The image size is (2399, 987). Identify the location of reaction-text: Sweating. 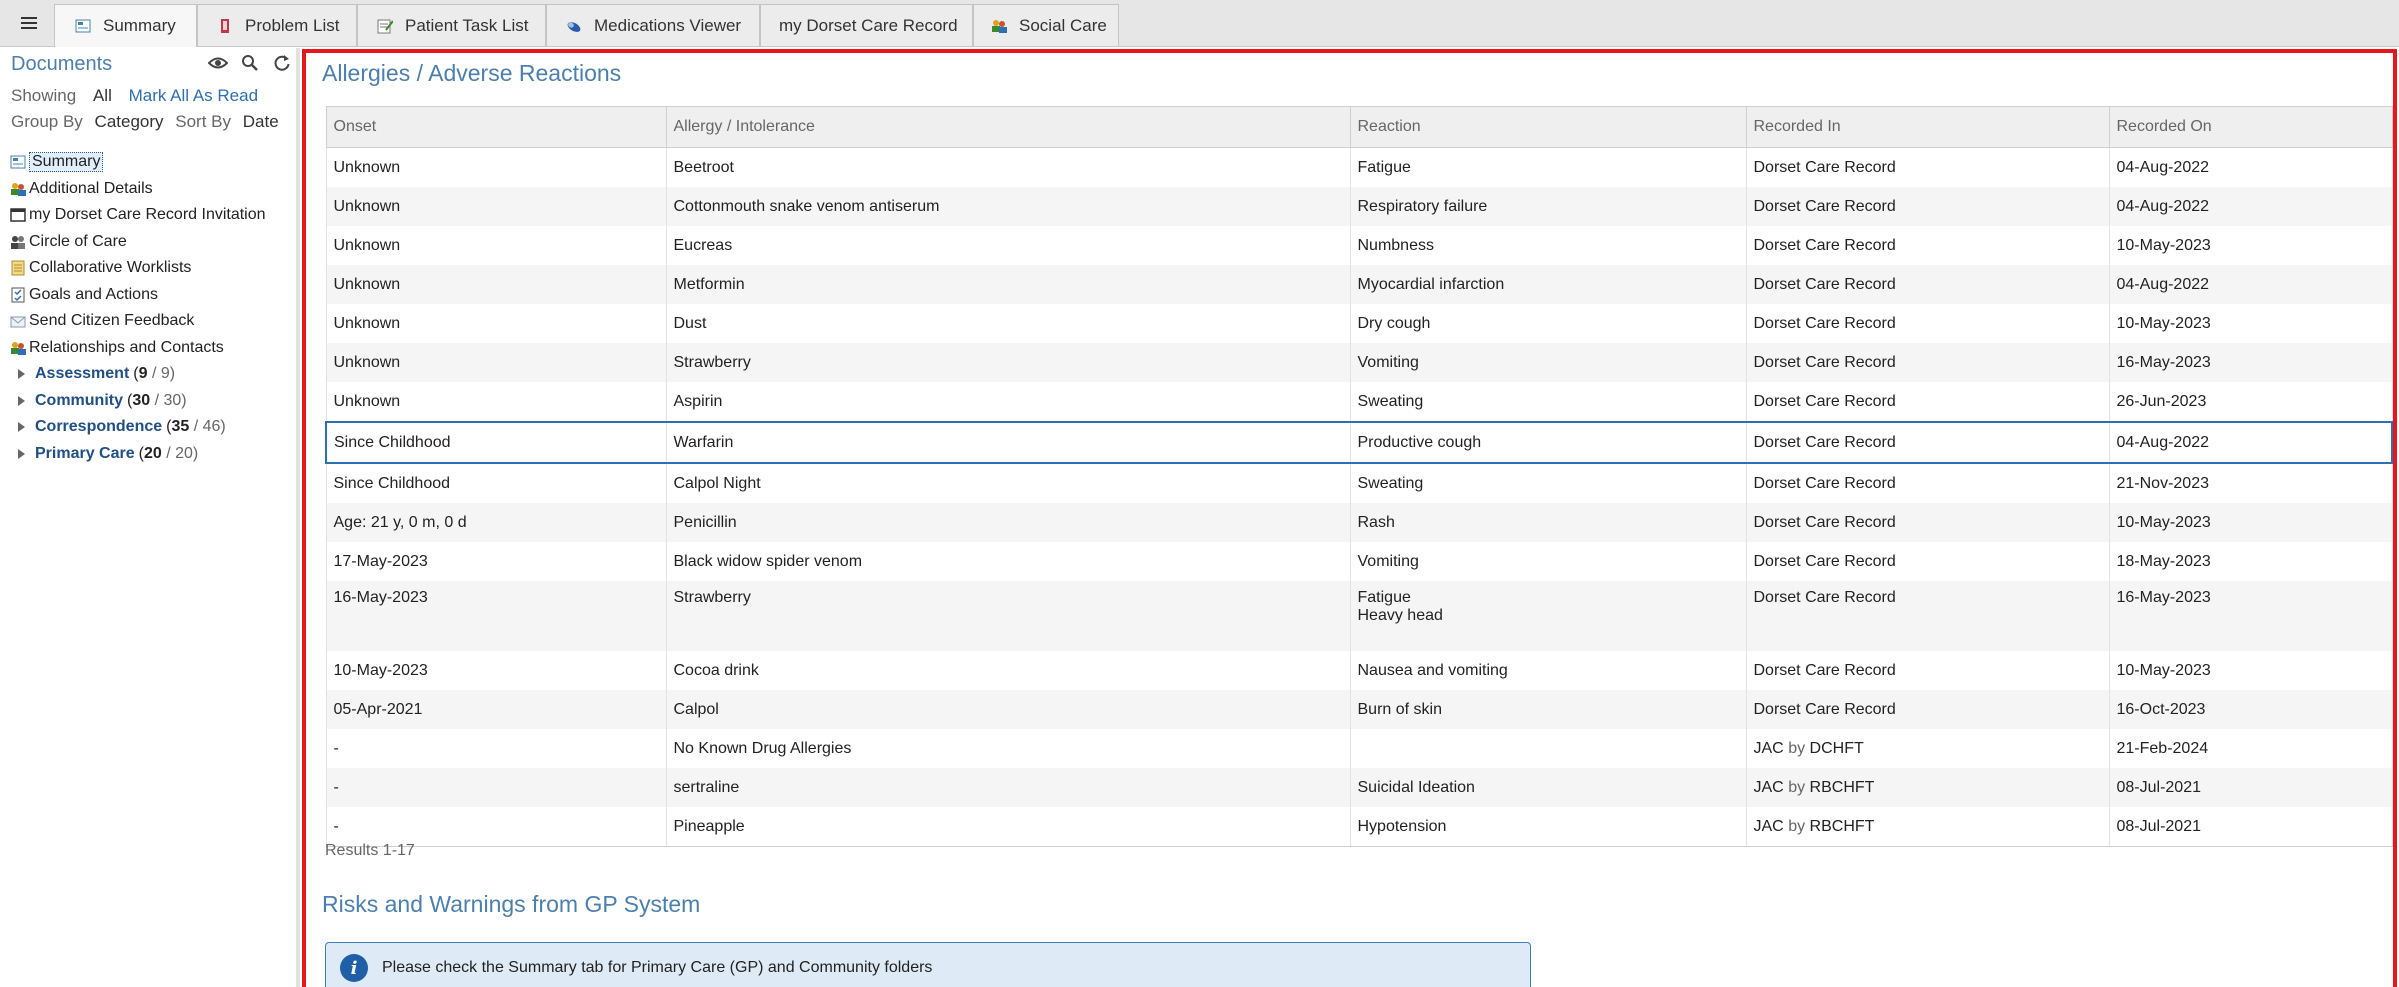
(1390, 401).